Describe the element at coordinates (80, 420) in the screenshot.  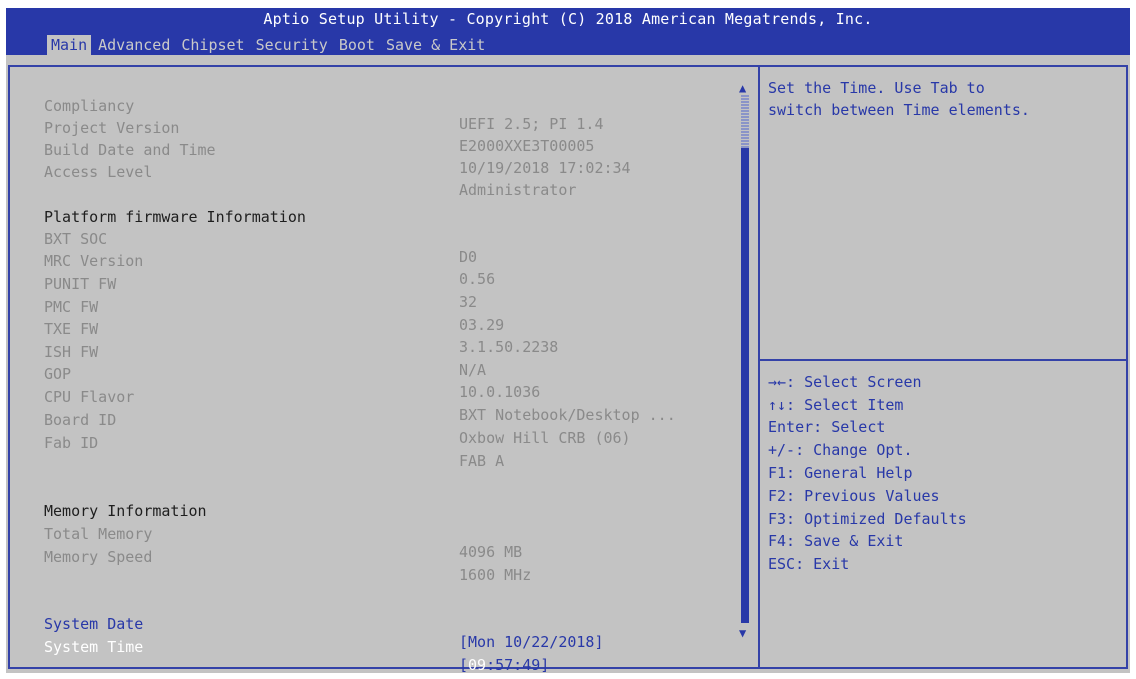
I see `board-id-label: Board ID` at that location.